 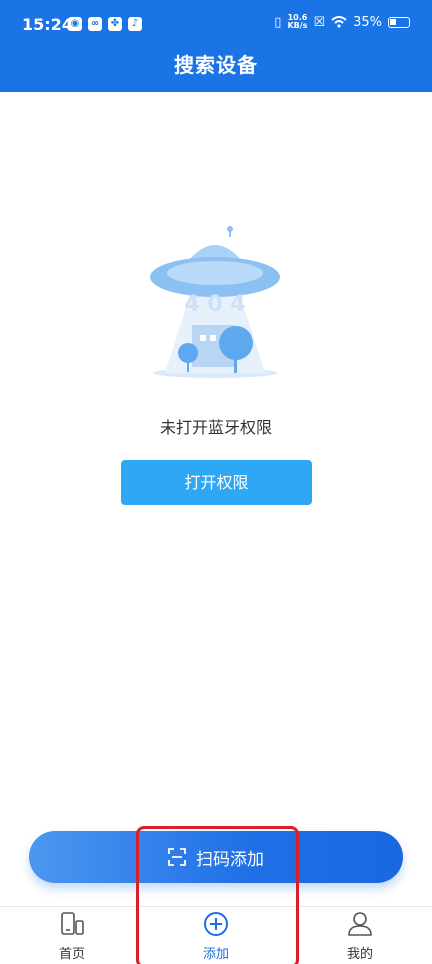 What do you see at coordinates (278, 22) in the screenshot?
I see `vibrate-icon: ▯` at bounding box center [278, 22].